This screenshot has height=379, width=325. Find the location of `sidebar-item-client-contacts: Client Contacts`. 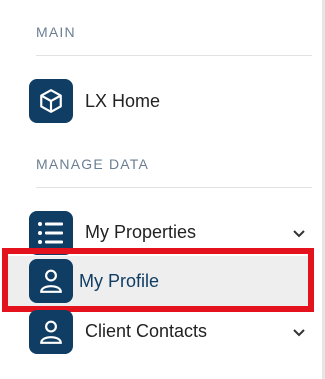

sidebar-item-client-contacts: Client Contacts is located at coordinates (161, 332).